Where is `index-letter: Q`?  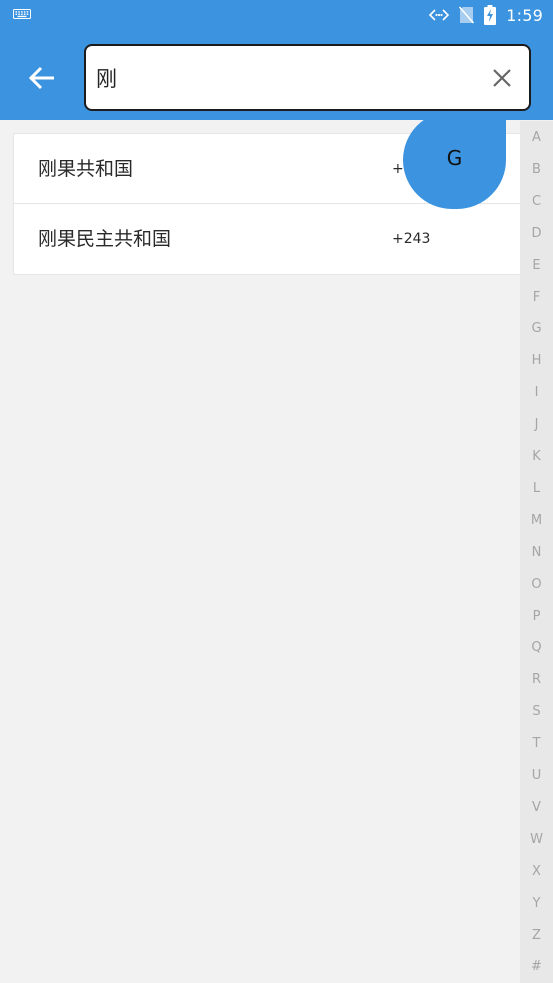
index-letter: Q is located at coordinates (536, 648).